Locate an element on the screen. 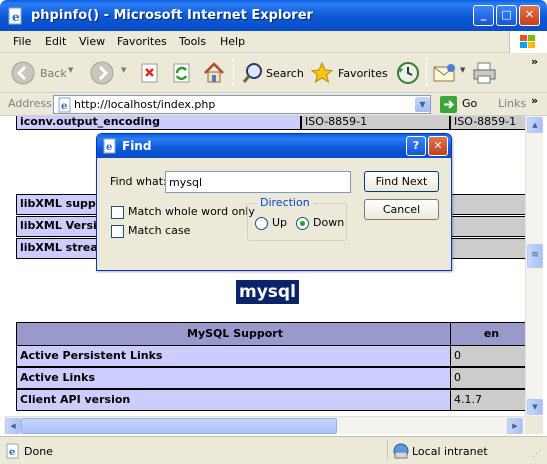 The width and height of the screenshot is (547, 464). direction-down-label: Down is located at coordinates (328, 222).